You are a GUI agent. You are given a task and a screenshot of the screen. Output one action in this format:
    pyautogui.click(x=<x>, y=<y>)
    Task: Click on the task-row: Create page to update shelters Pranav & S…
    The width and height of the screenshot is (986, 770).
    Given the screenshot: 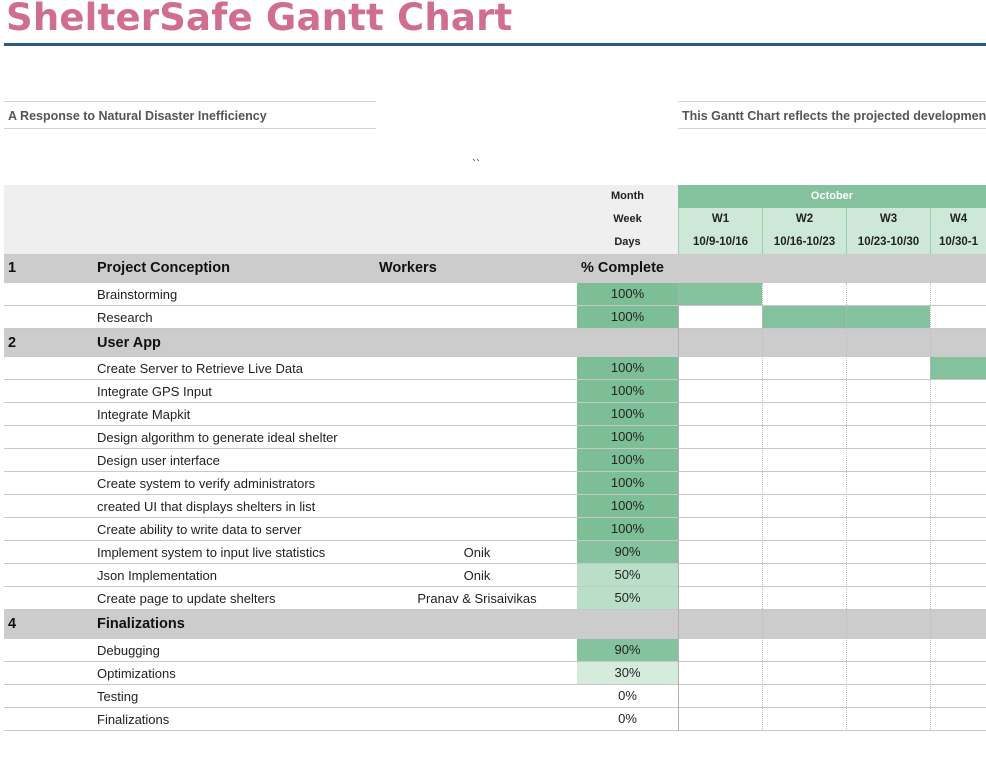 What is the action you would take?
    pyautogui.click(x=495, y=598)
    